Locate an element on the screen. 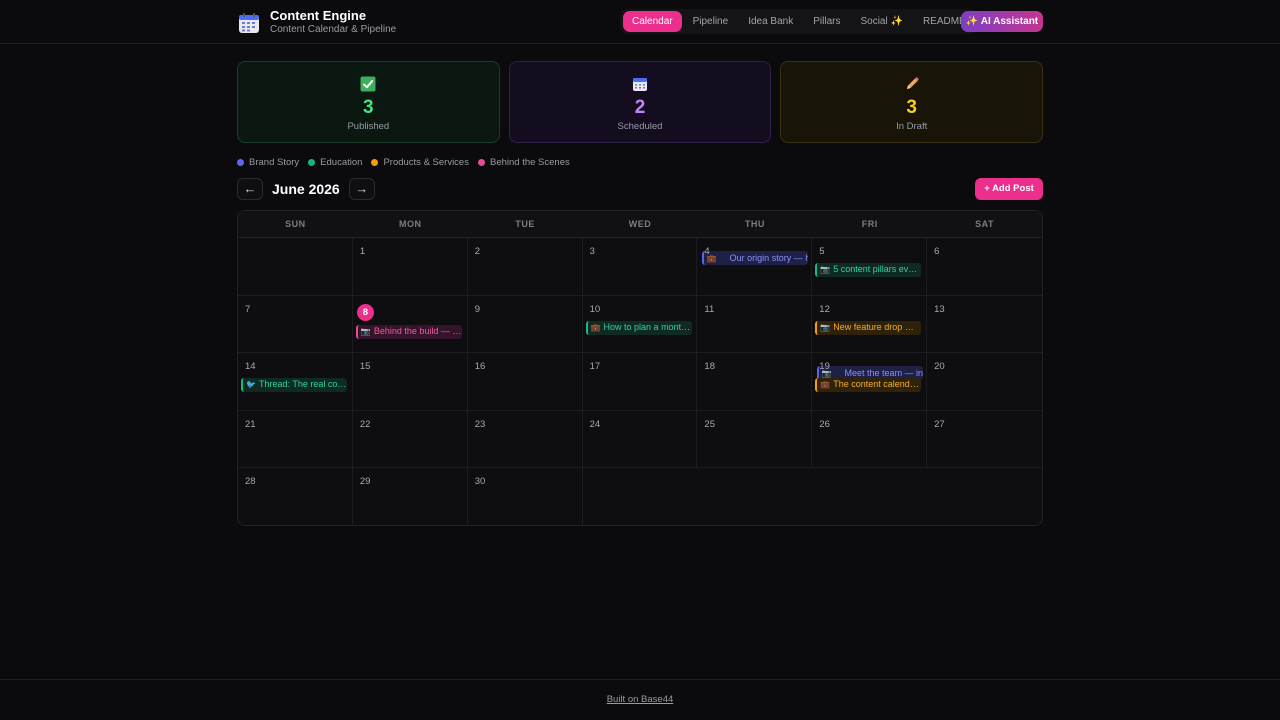 The width and height of the screenshot is (1280, 720). day-cell: 20 is located at coordinates (984, 382).